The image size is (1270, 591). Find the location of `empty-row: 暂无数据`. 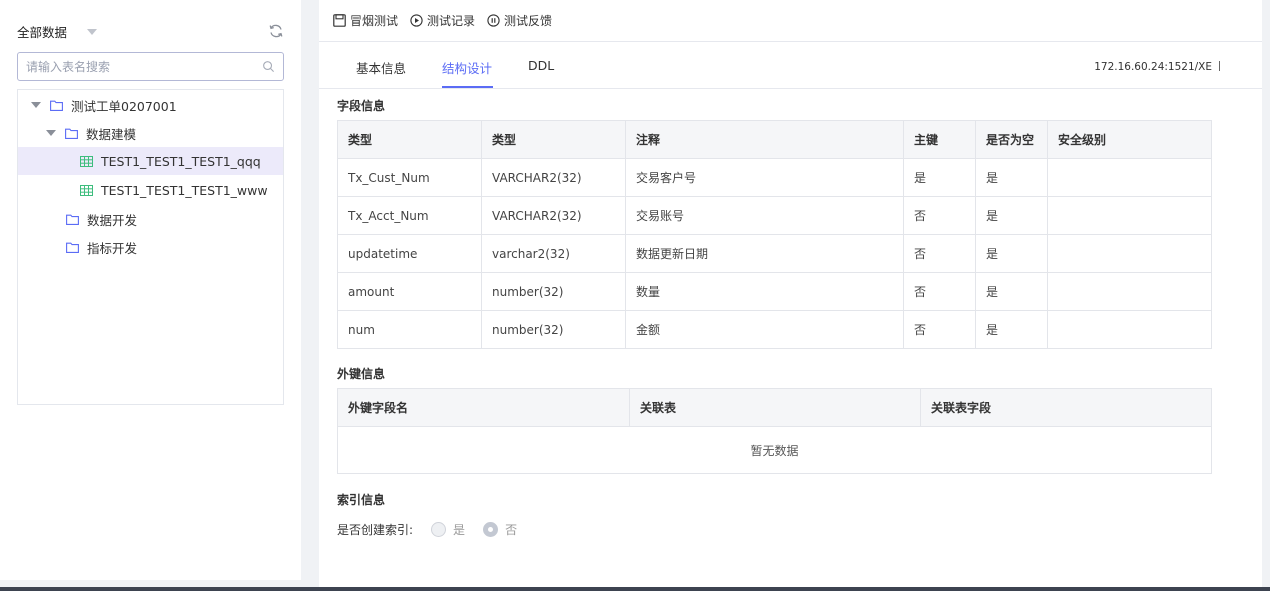

empty-row: 暂无数据 is located at coordinates (774, 450).